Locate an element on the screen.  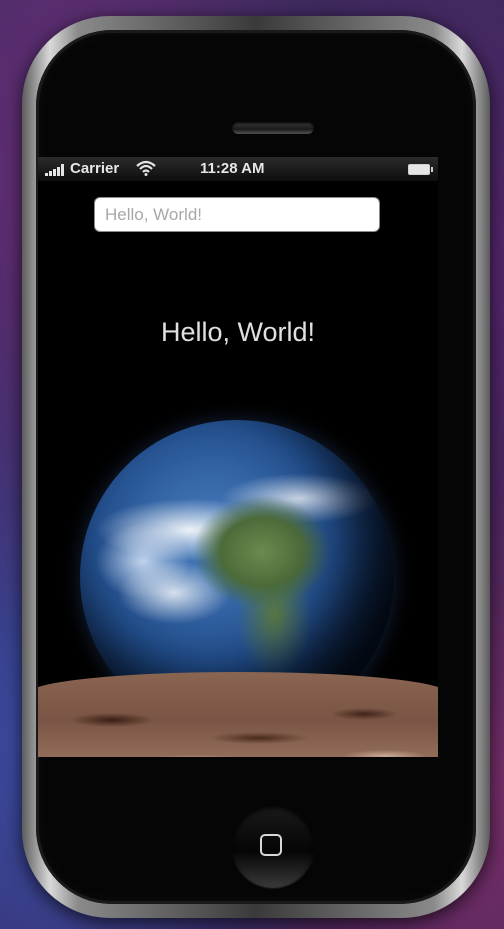
home-button-icon is located at coordinates (271, 845).